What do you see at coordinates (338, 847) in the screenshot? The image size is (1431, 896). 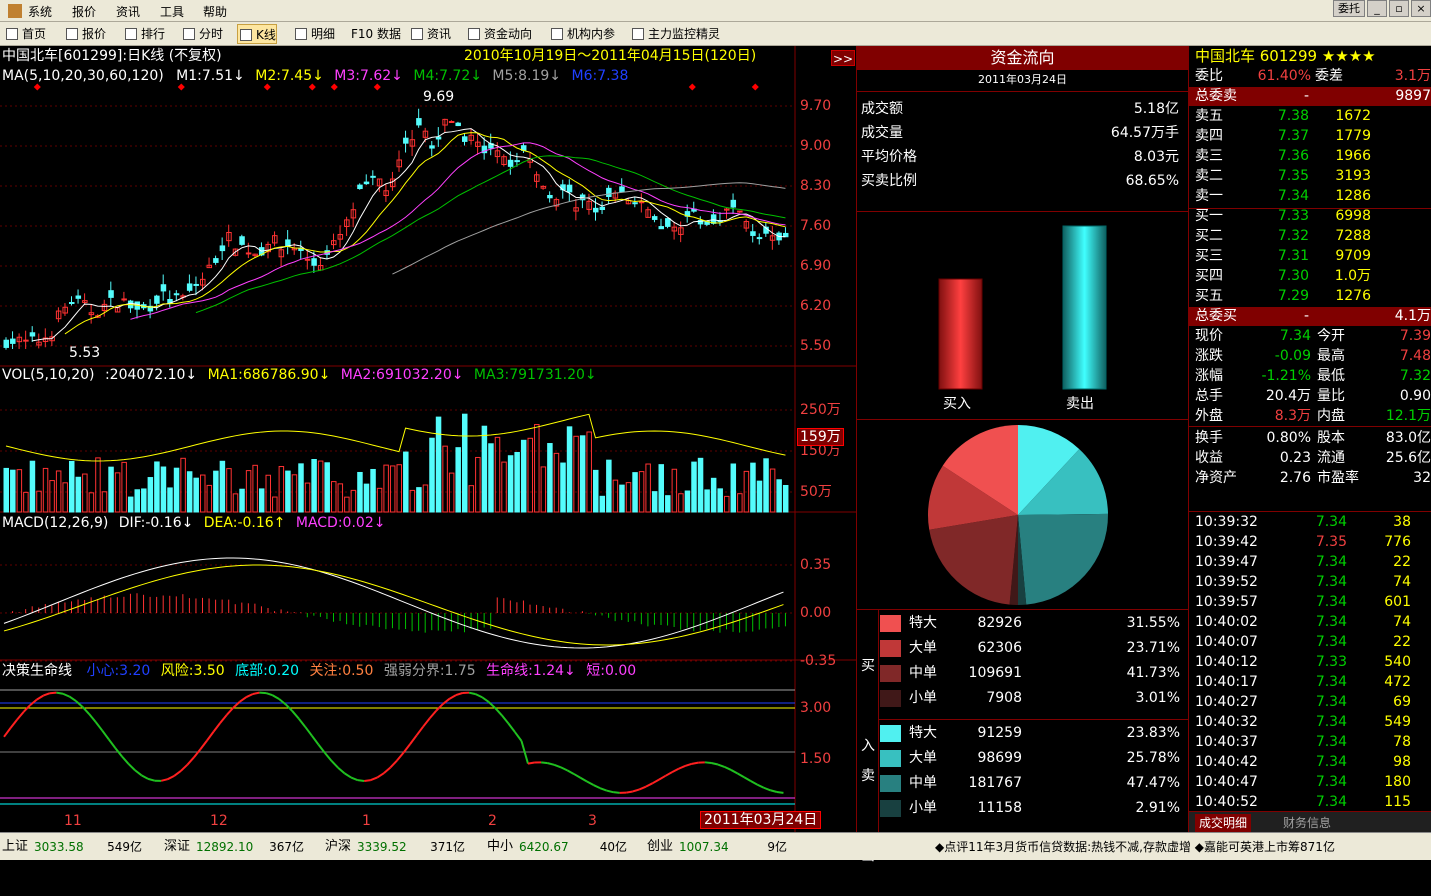 I see `index-name: 沪深` at bounding box center [338, 847].